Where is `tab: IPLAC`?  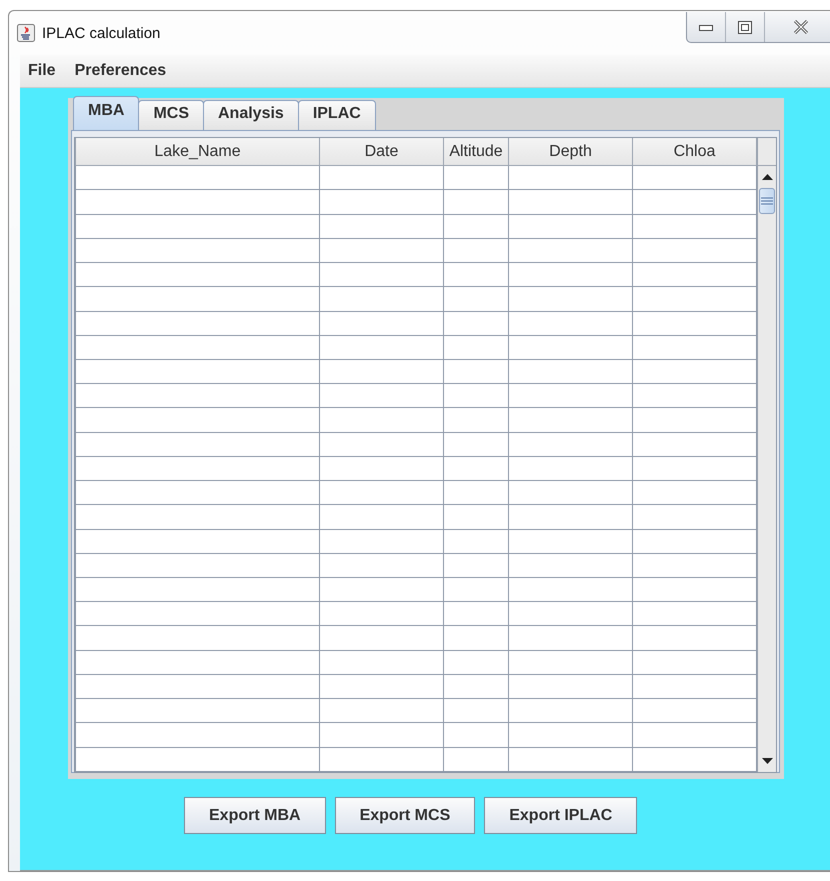
tab: IPLAC is located at coordinates (337, 115).